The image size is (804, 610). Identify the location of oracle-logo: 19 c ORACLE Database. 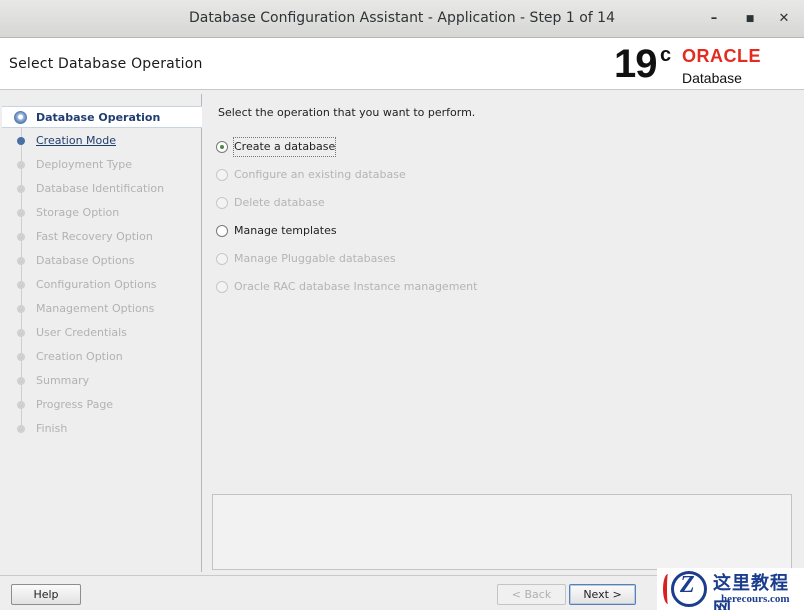
(707, 64).